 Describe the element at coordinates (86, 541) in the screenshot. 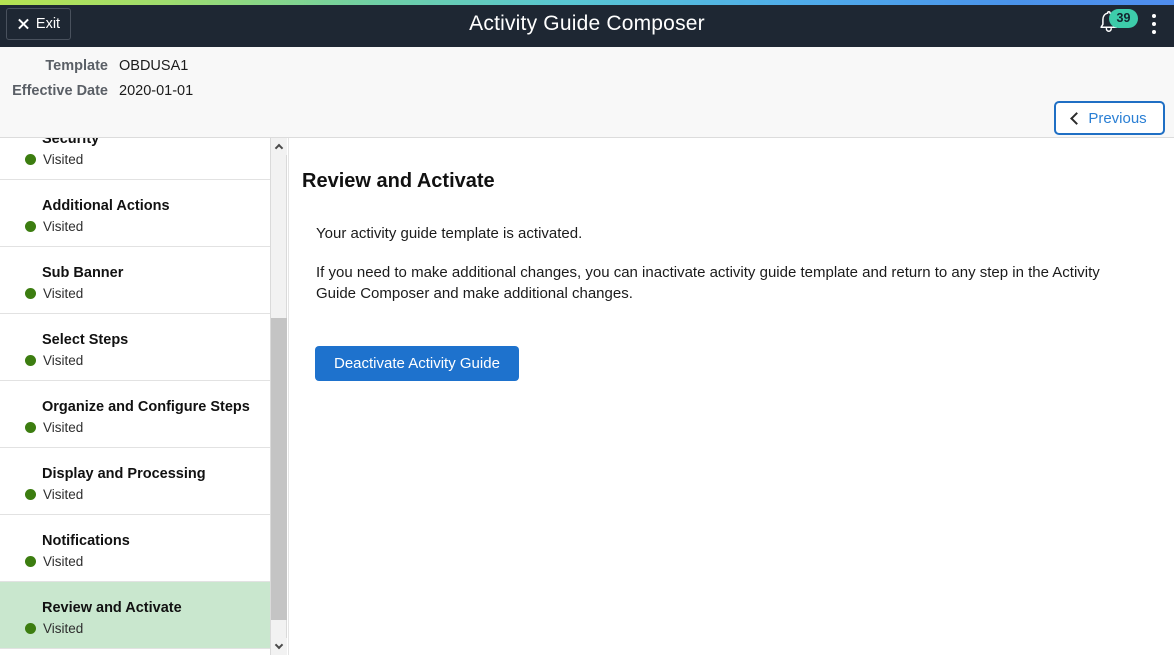

I see `step-title: Notifications` at that location.